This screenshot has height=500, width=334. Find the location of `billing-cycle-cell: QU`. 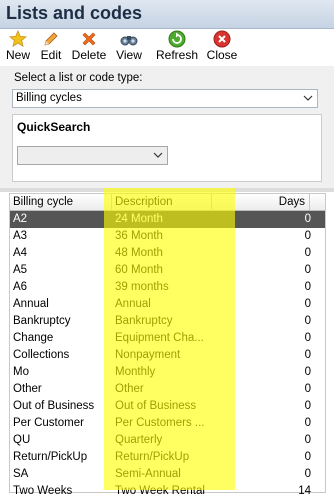

billing-cycle-cell: QU is located at coordinates (22, 440).